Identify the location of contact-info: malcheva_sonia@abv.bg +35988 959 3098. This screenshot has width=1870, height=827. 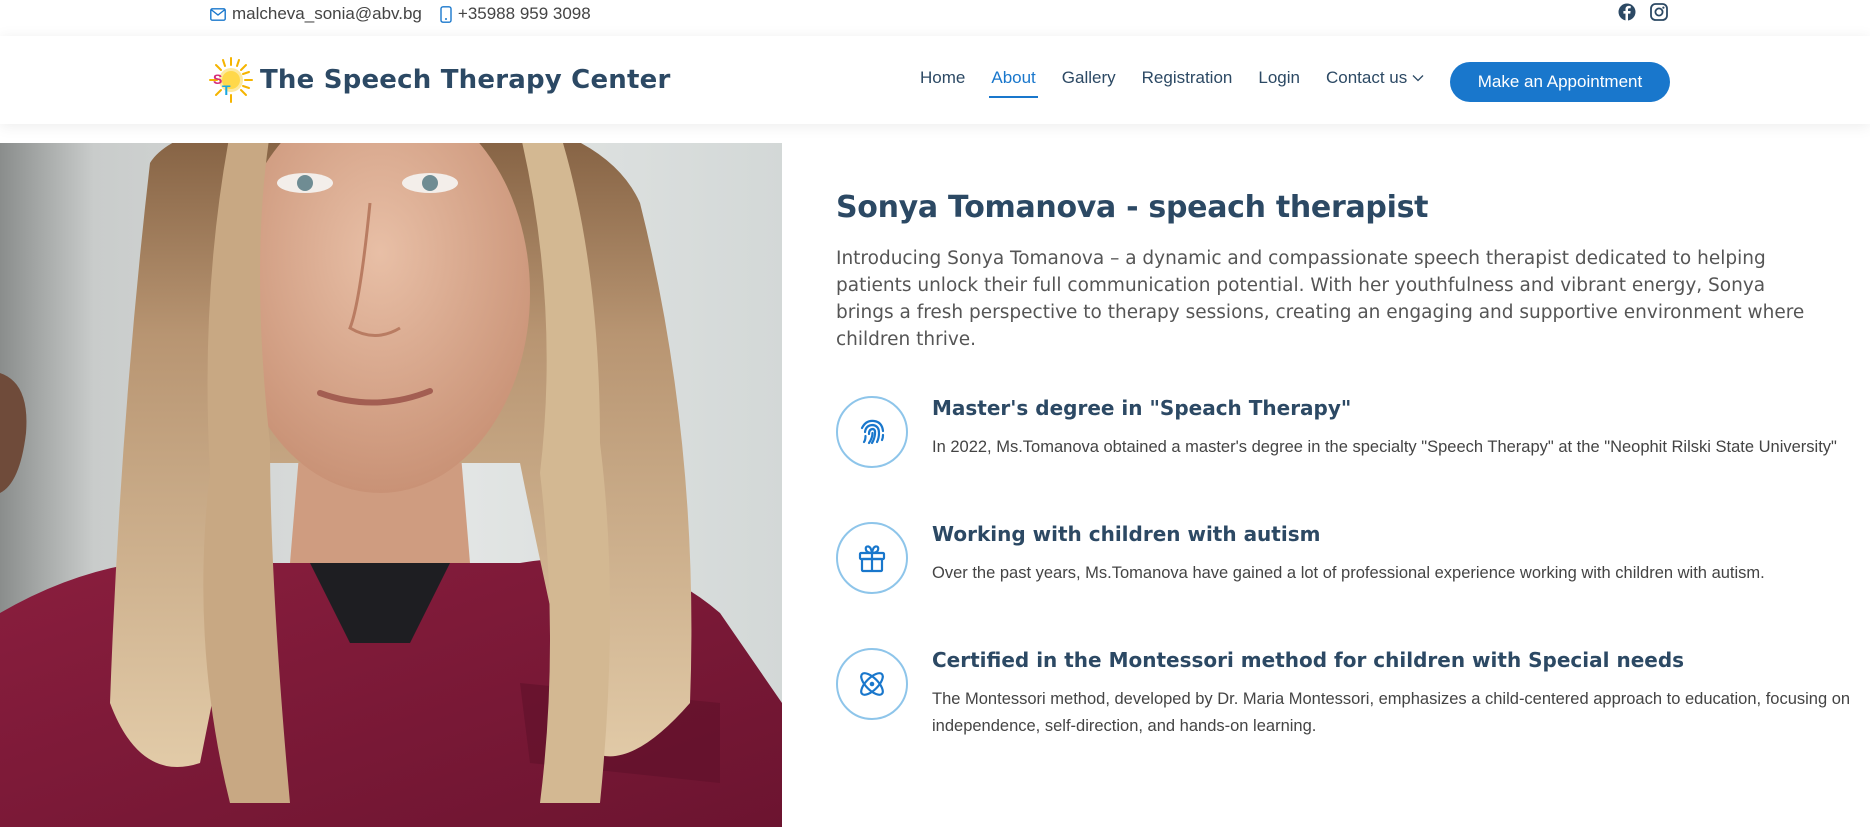
(409, 14).